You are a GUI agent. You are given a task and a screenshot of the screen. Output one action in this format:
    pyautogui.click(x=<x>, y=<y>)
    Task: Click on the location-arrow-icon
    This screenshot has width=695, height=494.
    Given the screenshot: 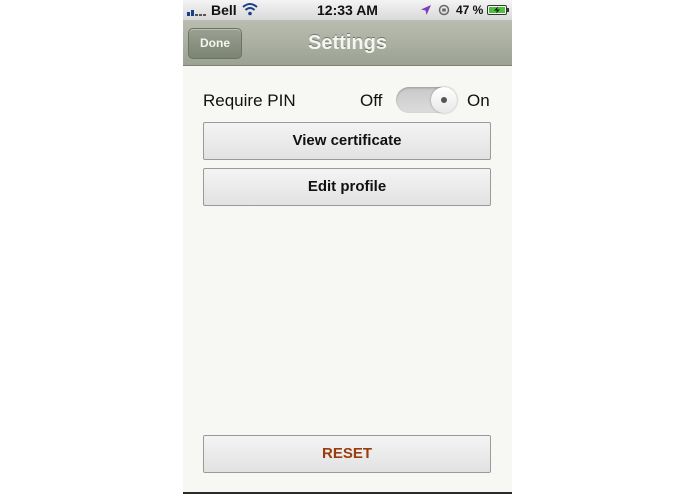 What is the action you would take?
    pyautogui.click(x=426, y=10)
    